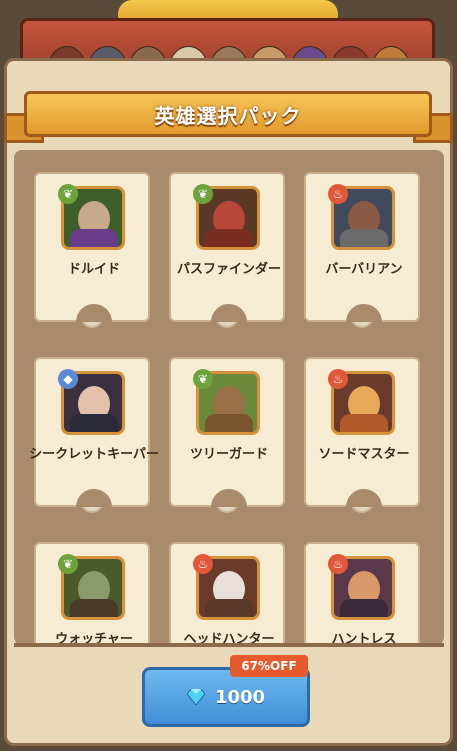 This screenshot has height=751, width=457. What do you see at coordinates (362, 435) in the screenshot?
I see `hero-card: ♨ ソードマスター` at bounding box center [362, 435].